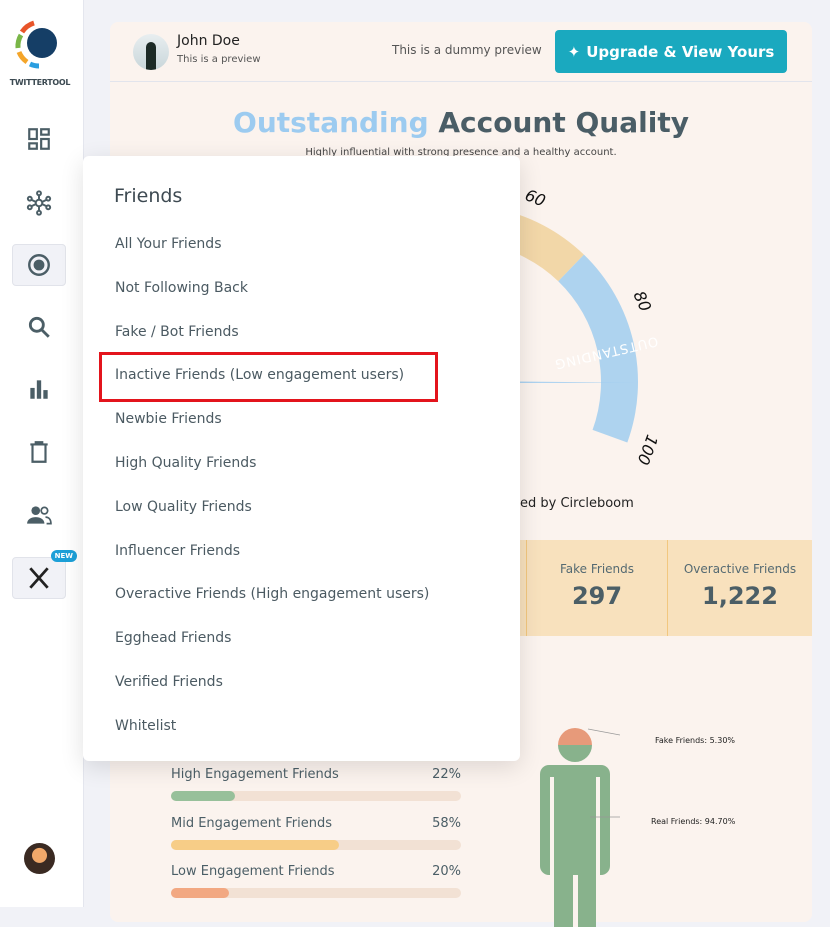 This screenshot has height=927, width=830. I want to click on sidebar-item-friends, so click(39, 265).